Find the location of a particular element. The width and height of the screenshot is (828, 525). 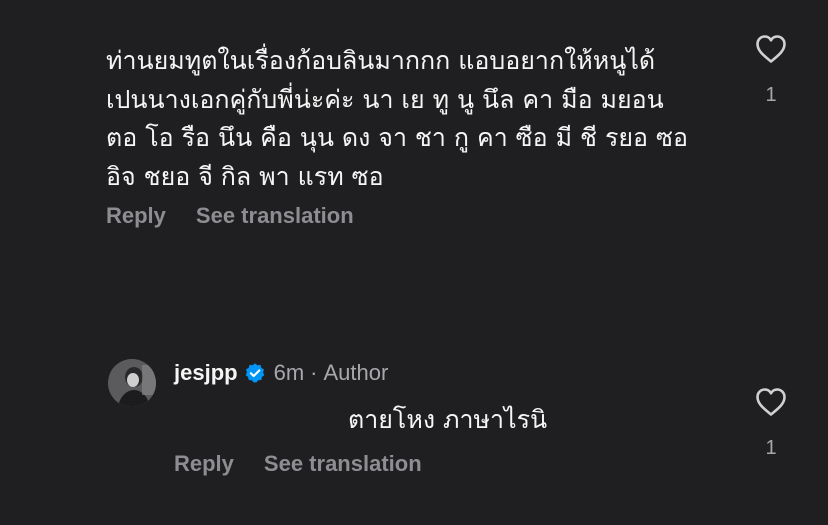

author-badge: Author is located at coordinates (356, 372).